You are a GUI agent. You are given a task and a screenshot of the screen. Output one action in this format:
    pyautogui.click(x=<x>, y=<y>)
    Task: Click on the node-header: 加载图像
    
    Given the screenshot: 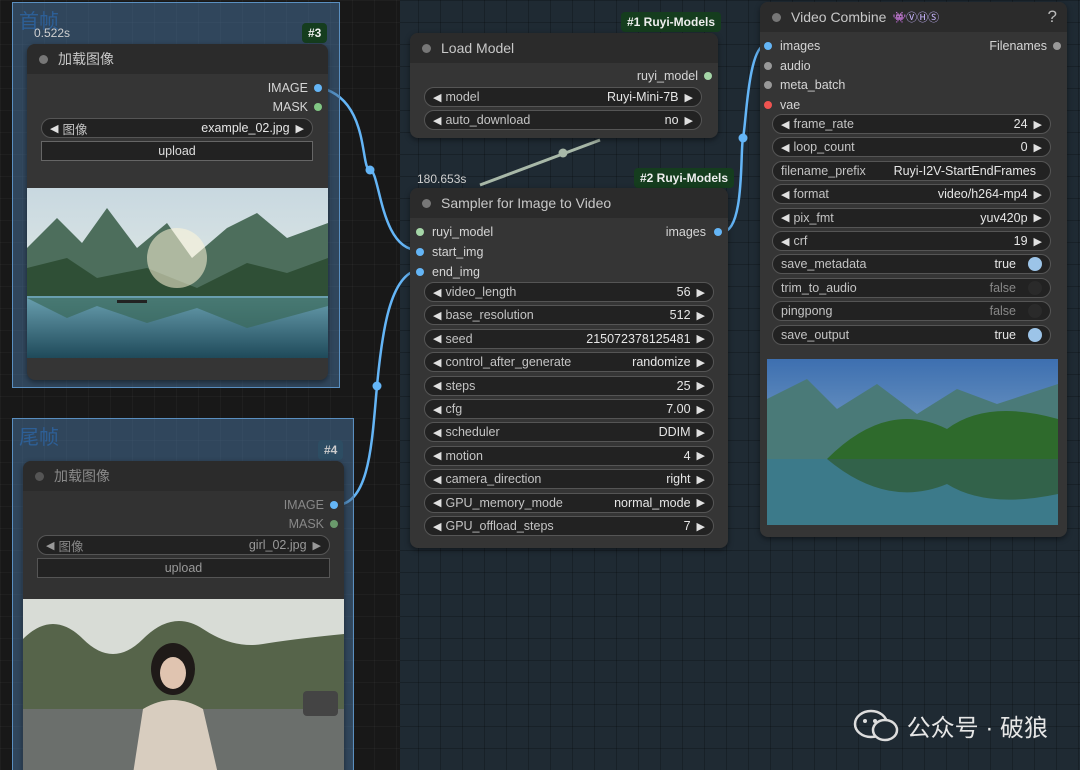 What is the action you would take?
    pyautogui.click(x=177, y=59)
    